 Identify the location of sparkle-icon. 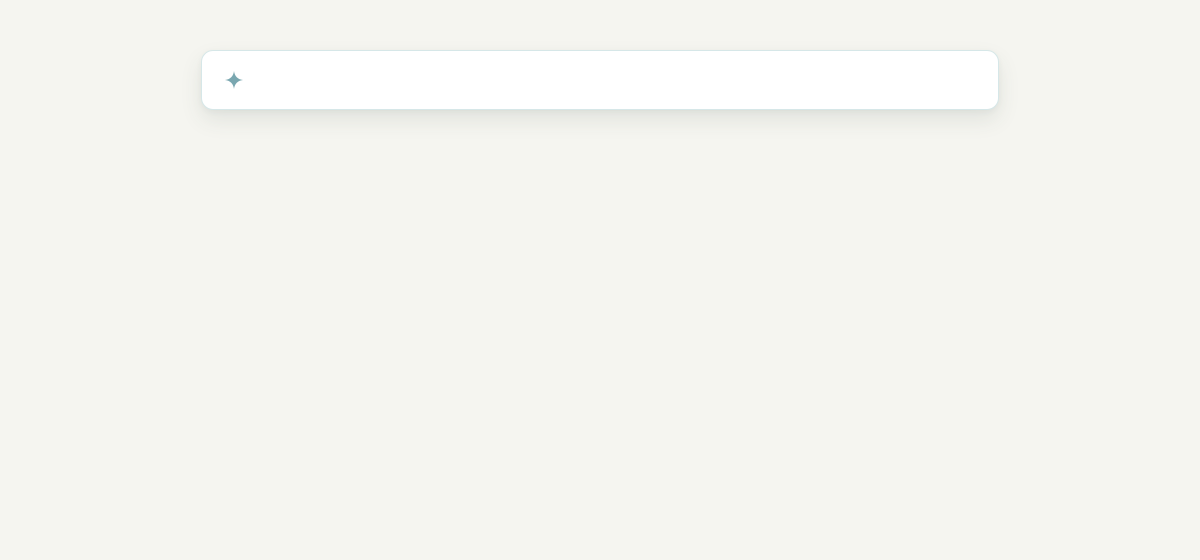
(234, 80).